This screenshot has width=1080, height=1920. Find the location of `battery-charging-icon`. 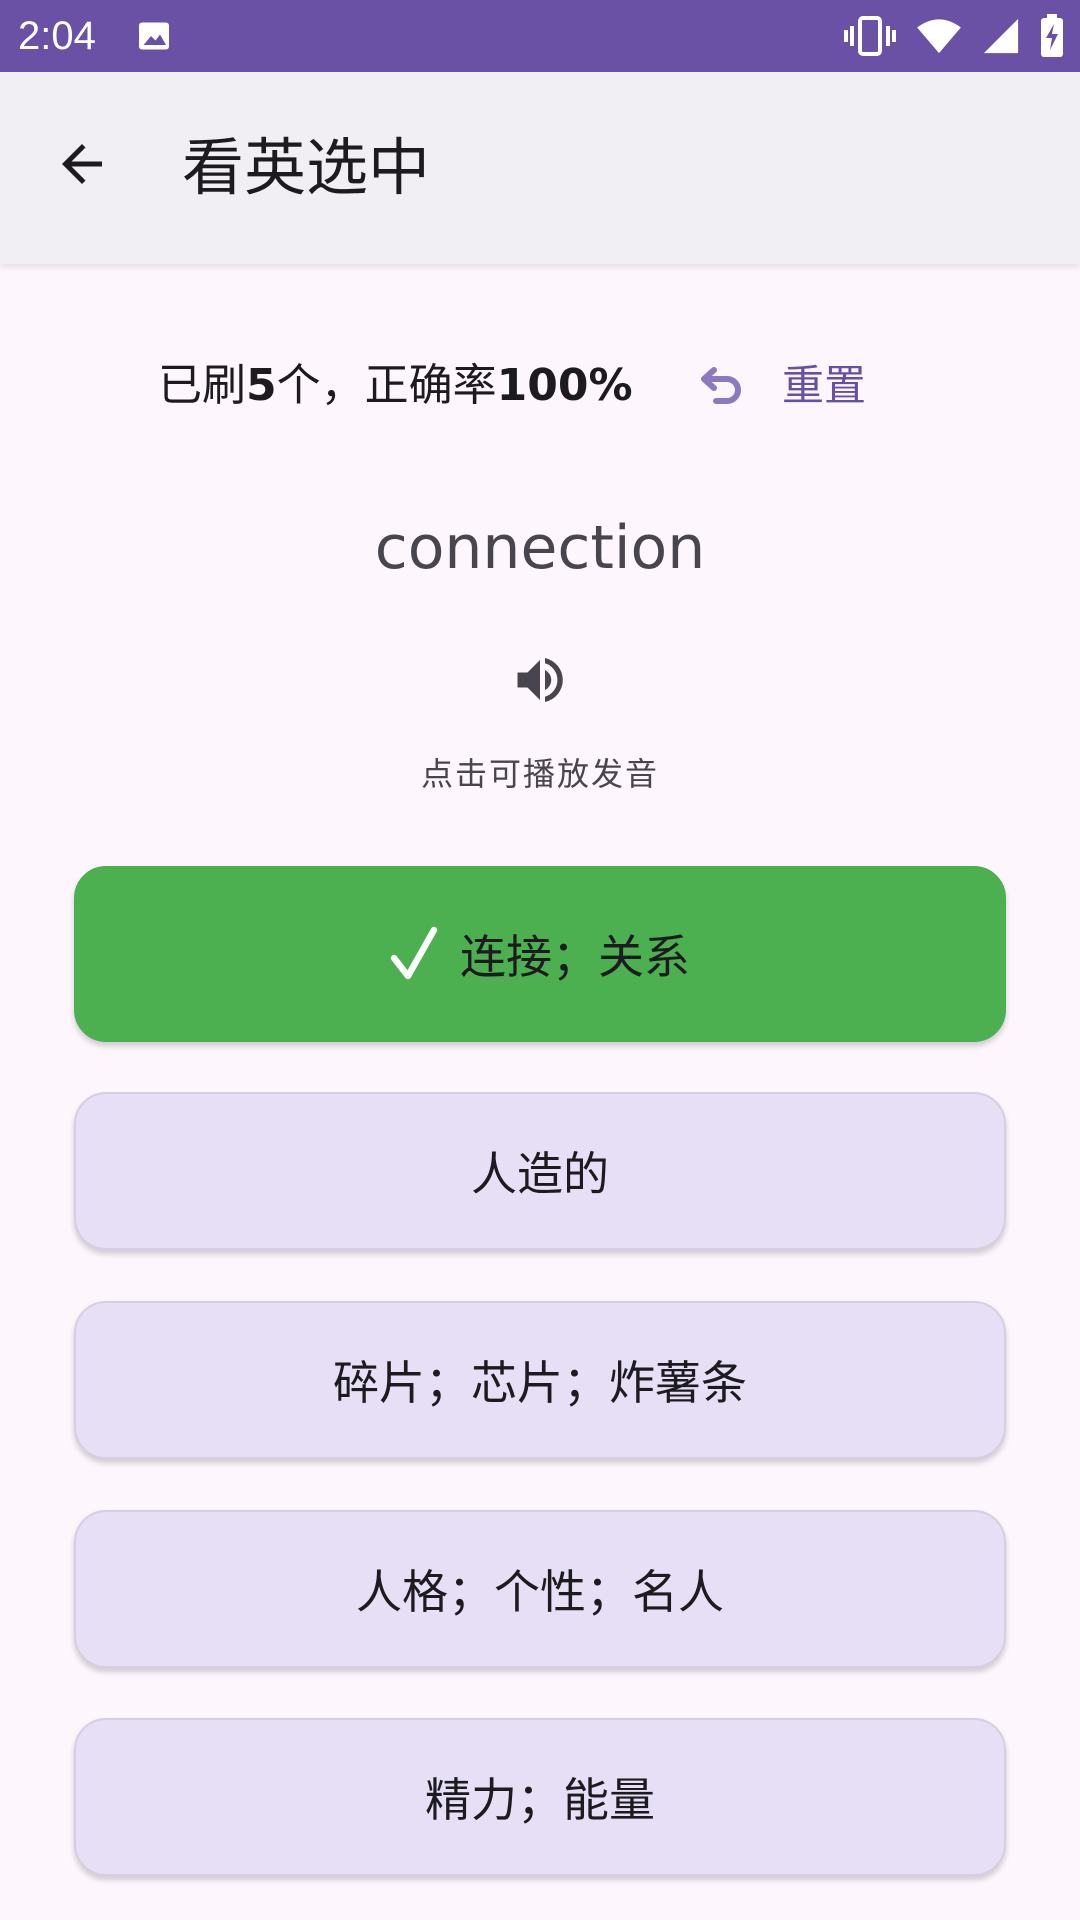

battery-charging-icon is located at coordinates (1052, 35).